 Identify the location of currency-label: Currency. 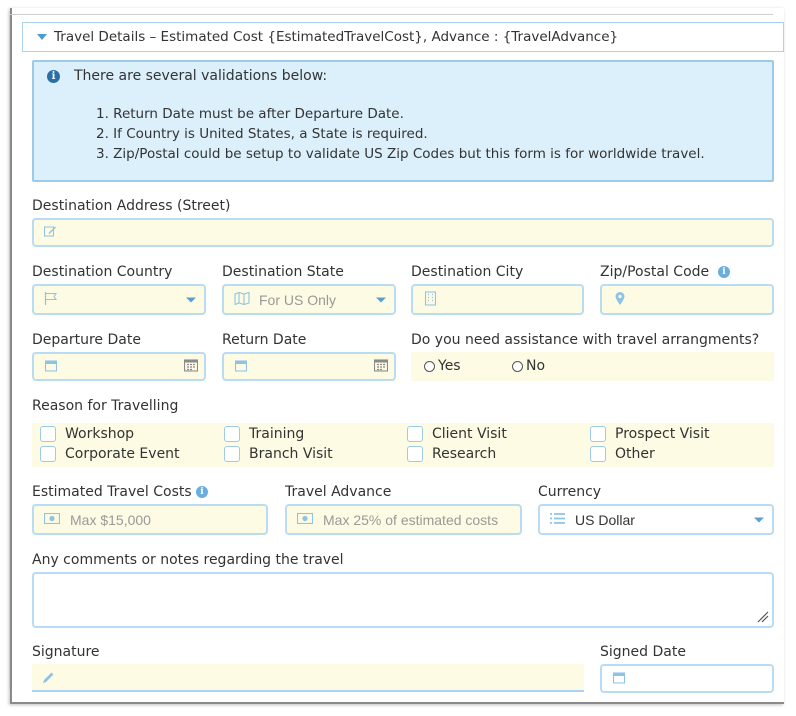
(570, 492).